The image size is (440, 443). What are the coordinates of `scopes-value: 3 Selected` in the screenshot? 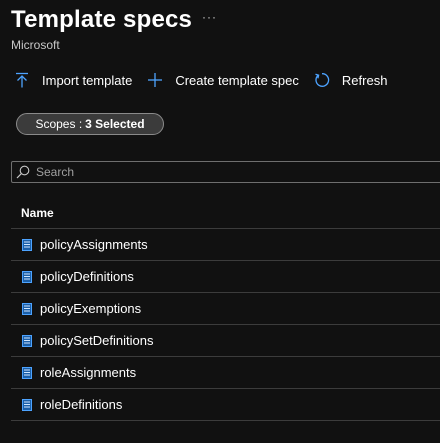 It's located at (115, 124).